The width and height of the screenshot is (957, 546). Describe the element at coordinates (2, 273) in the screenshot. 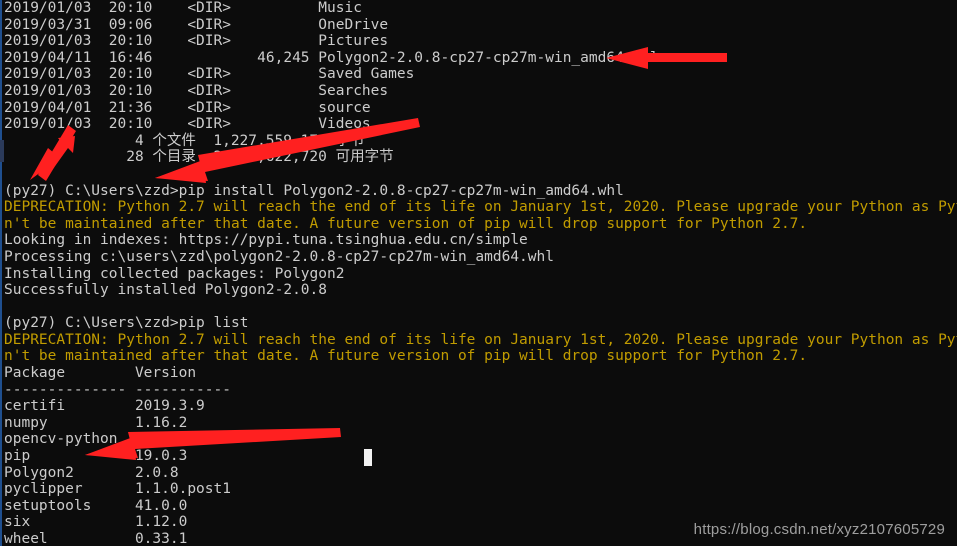

I see `window-left-border` at that location.